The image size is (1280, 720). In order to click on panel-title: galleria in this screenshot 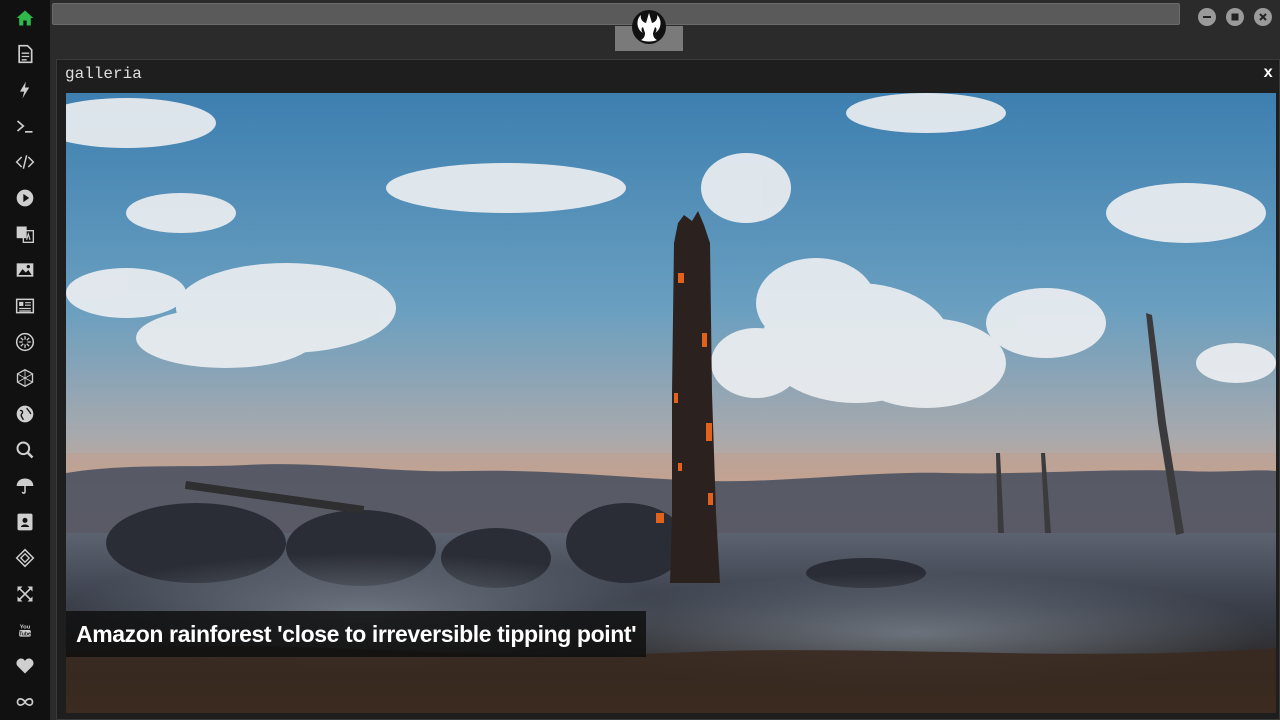, I will do `click(103, 74)`.